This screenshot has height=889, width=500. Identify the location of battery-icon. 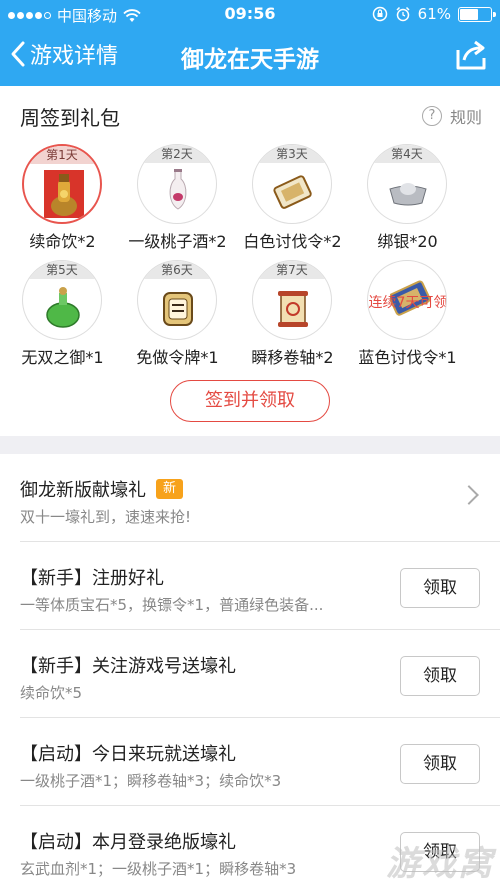
(477, 14).